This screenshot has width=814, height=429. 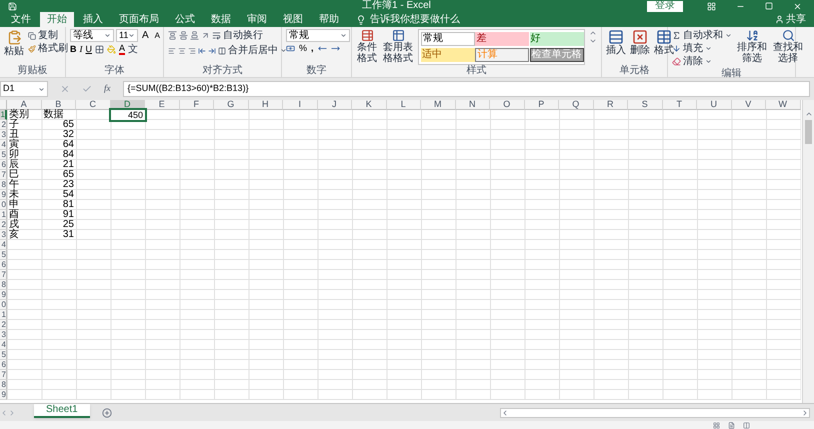 What do you see at coordinates (81, 49) in the screenshot?
I see `italic-button: I` at bounding box center [81, 49].